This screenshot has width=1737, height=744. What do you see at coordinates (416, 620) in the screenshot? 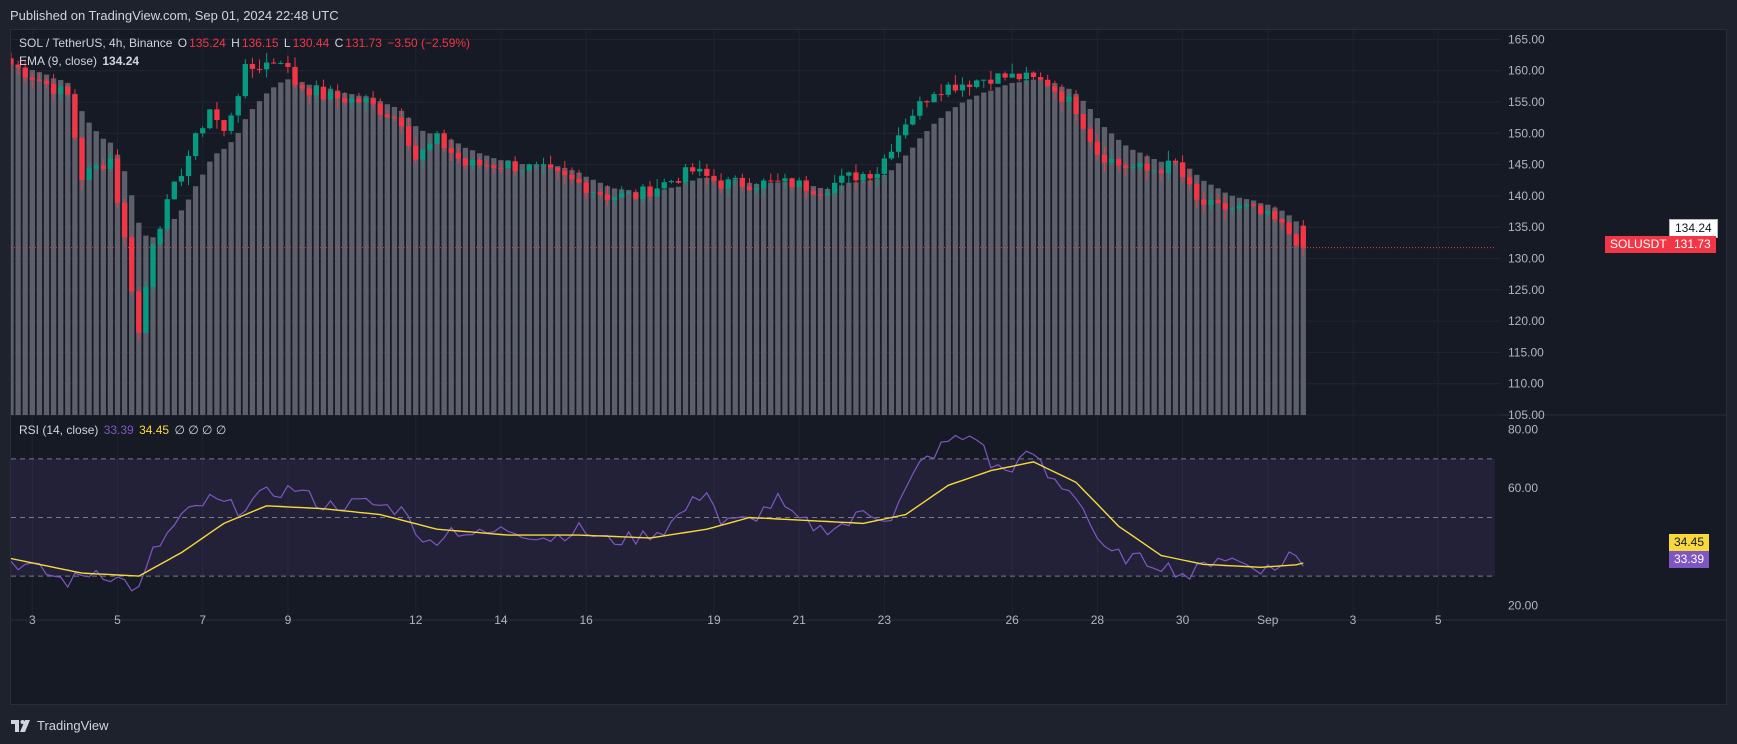
I see `time-tick-label: 12` at bounding box center [416, 620].